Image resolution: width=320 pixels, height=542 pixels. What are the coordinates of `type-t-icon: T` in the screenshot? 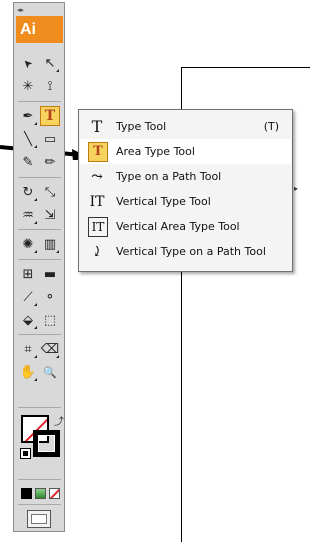 It's located at (50, 116).